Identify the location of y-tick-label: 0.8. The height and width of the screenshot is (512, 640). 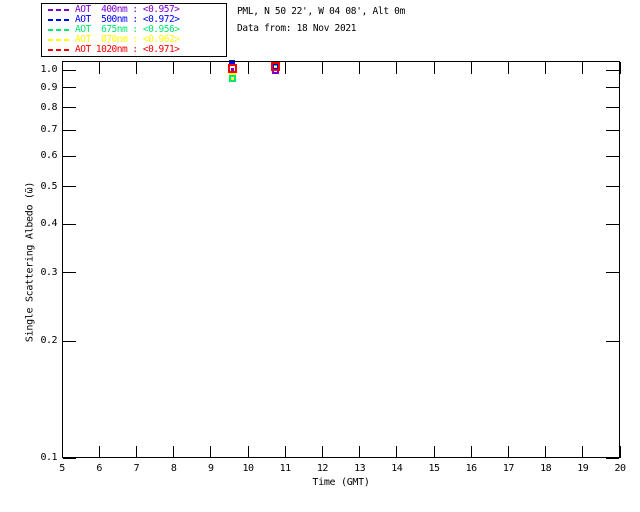
(48, 107).